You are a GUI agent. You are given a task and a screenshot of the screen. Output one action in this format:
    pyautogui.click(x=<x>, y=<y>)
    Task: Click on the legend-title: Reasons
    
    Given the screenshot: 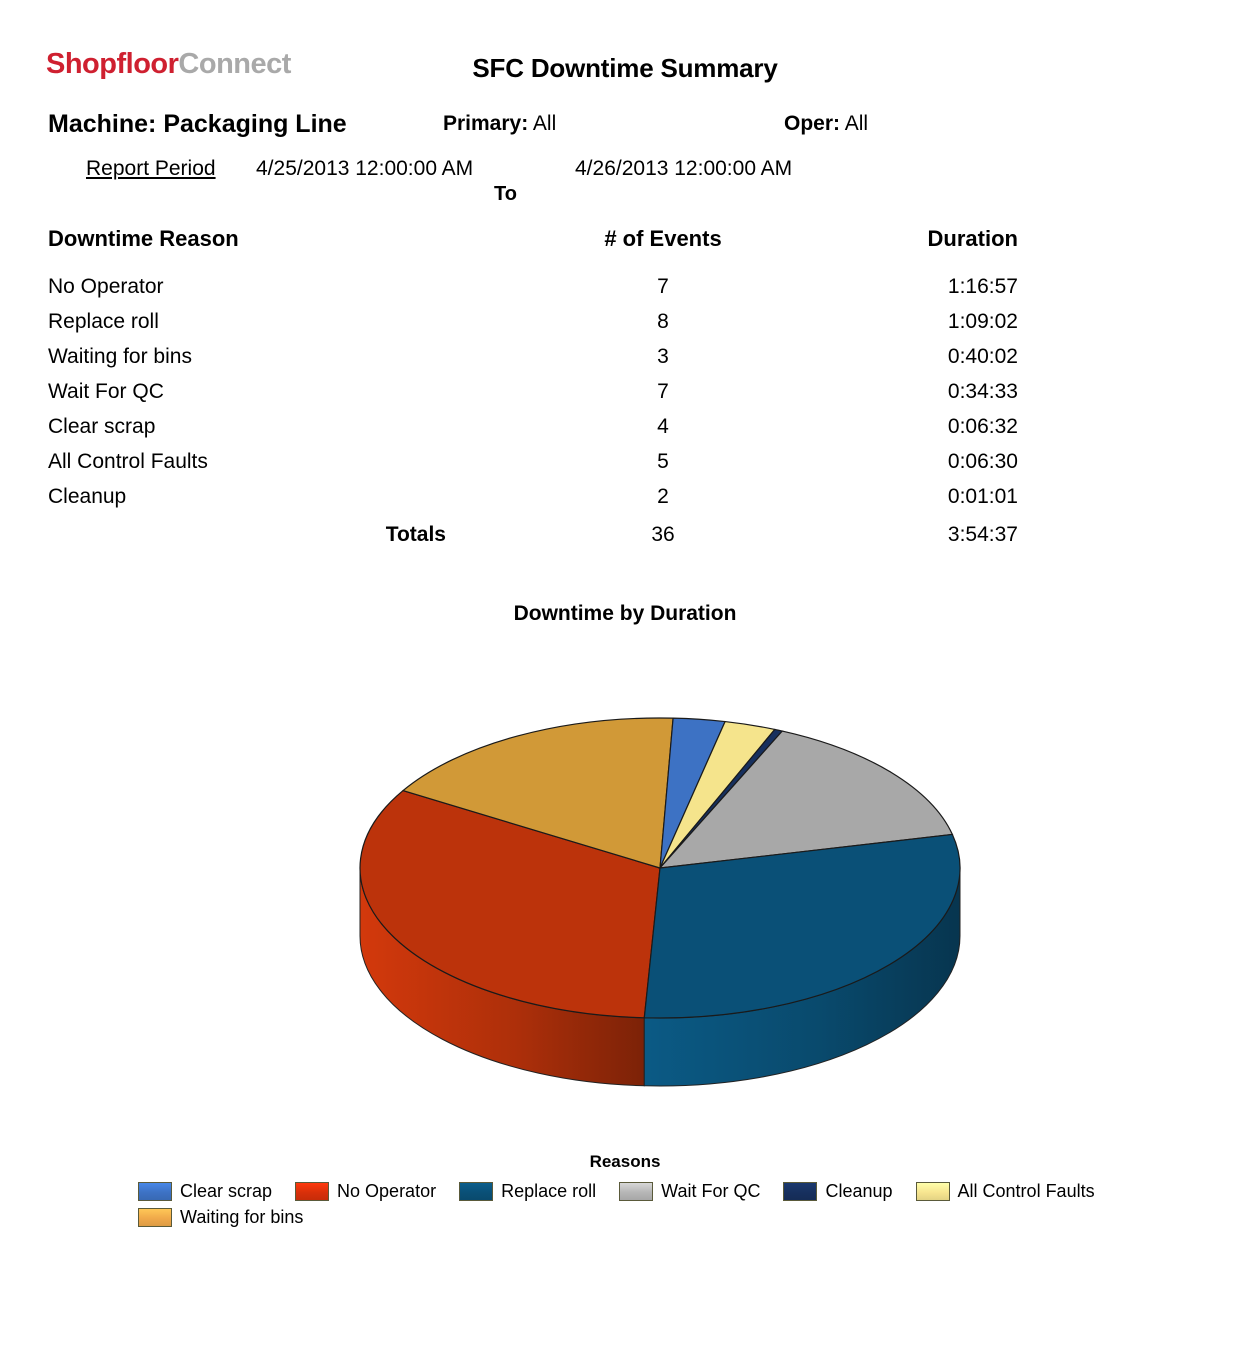 What is the action you would take?
    pyautogui.click(x=625, y=1161)
    